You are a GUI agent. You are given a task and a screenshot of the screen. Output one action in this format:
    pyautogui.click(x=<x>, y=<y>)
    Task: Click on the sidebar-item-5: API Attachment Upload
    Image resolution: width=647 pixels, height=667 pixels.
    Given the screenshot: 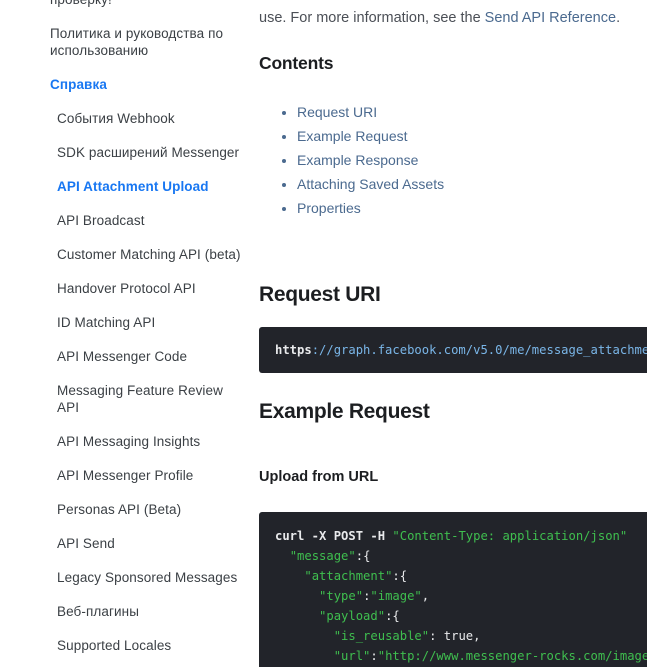 What is the action you would take?
    pyautogui.click(x=127, y=186)
    